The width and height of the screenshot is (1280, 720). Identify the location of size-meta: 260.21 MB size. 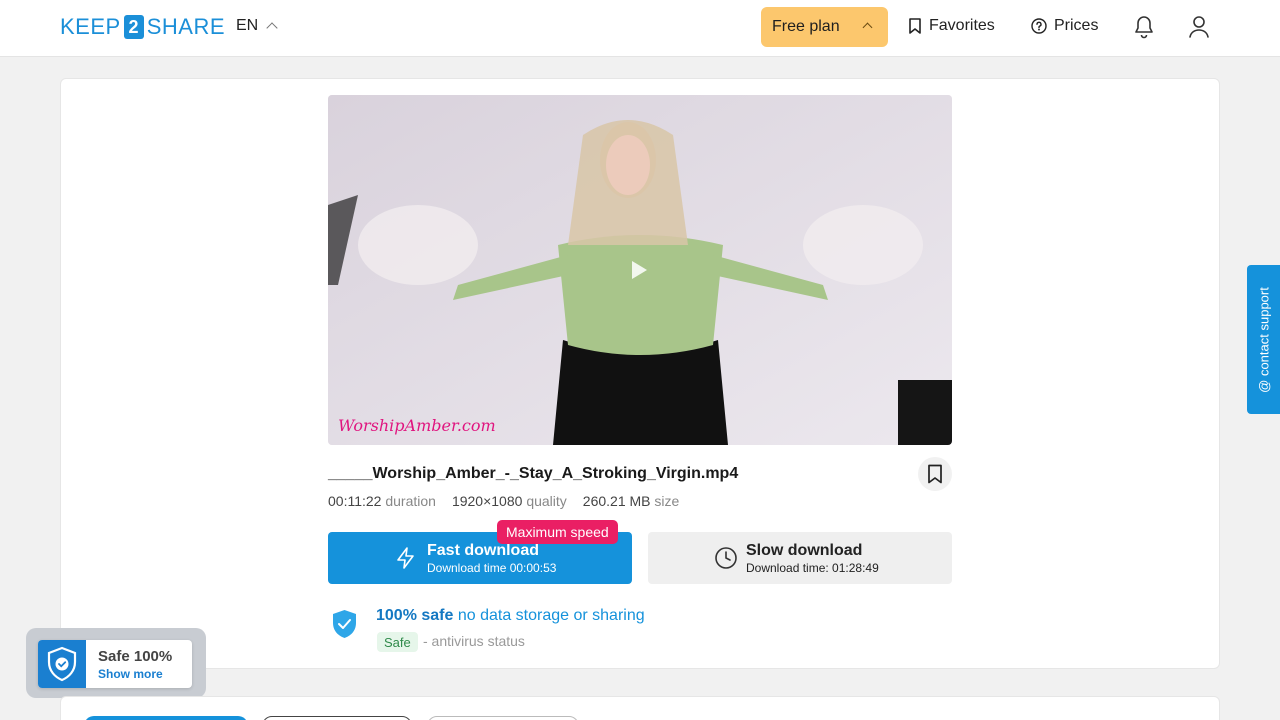
(631, 501).